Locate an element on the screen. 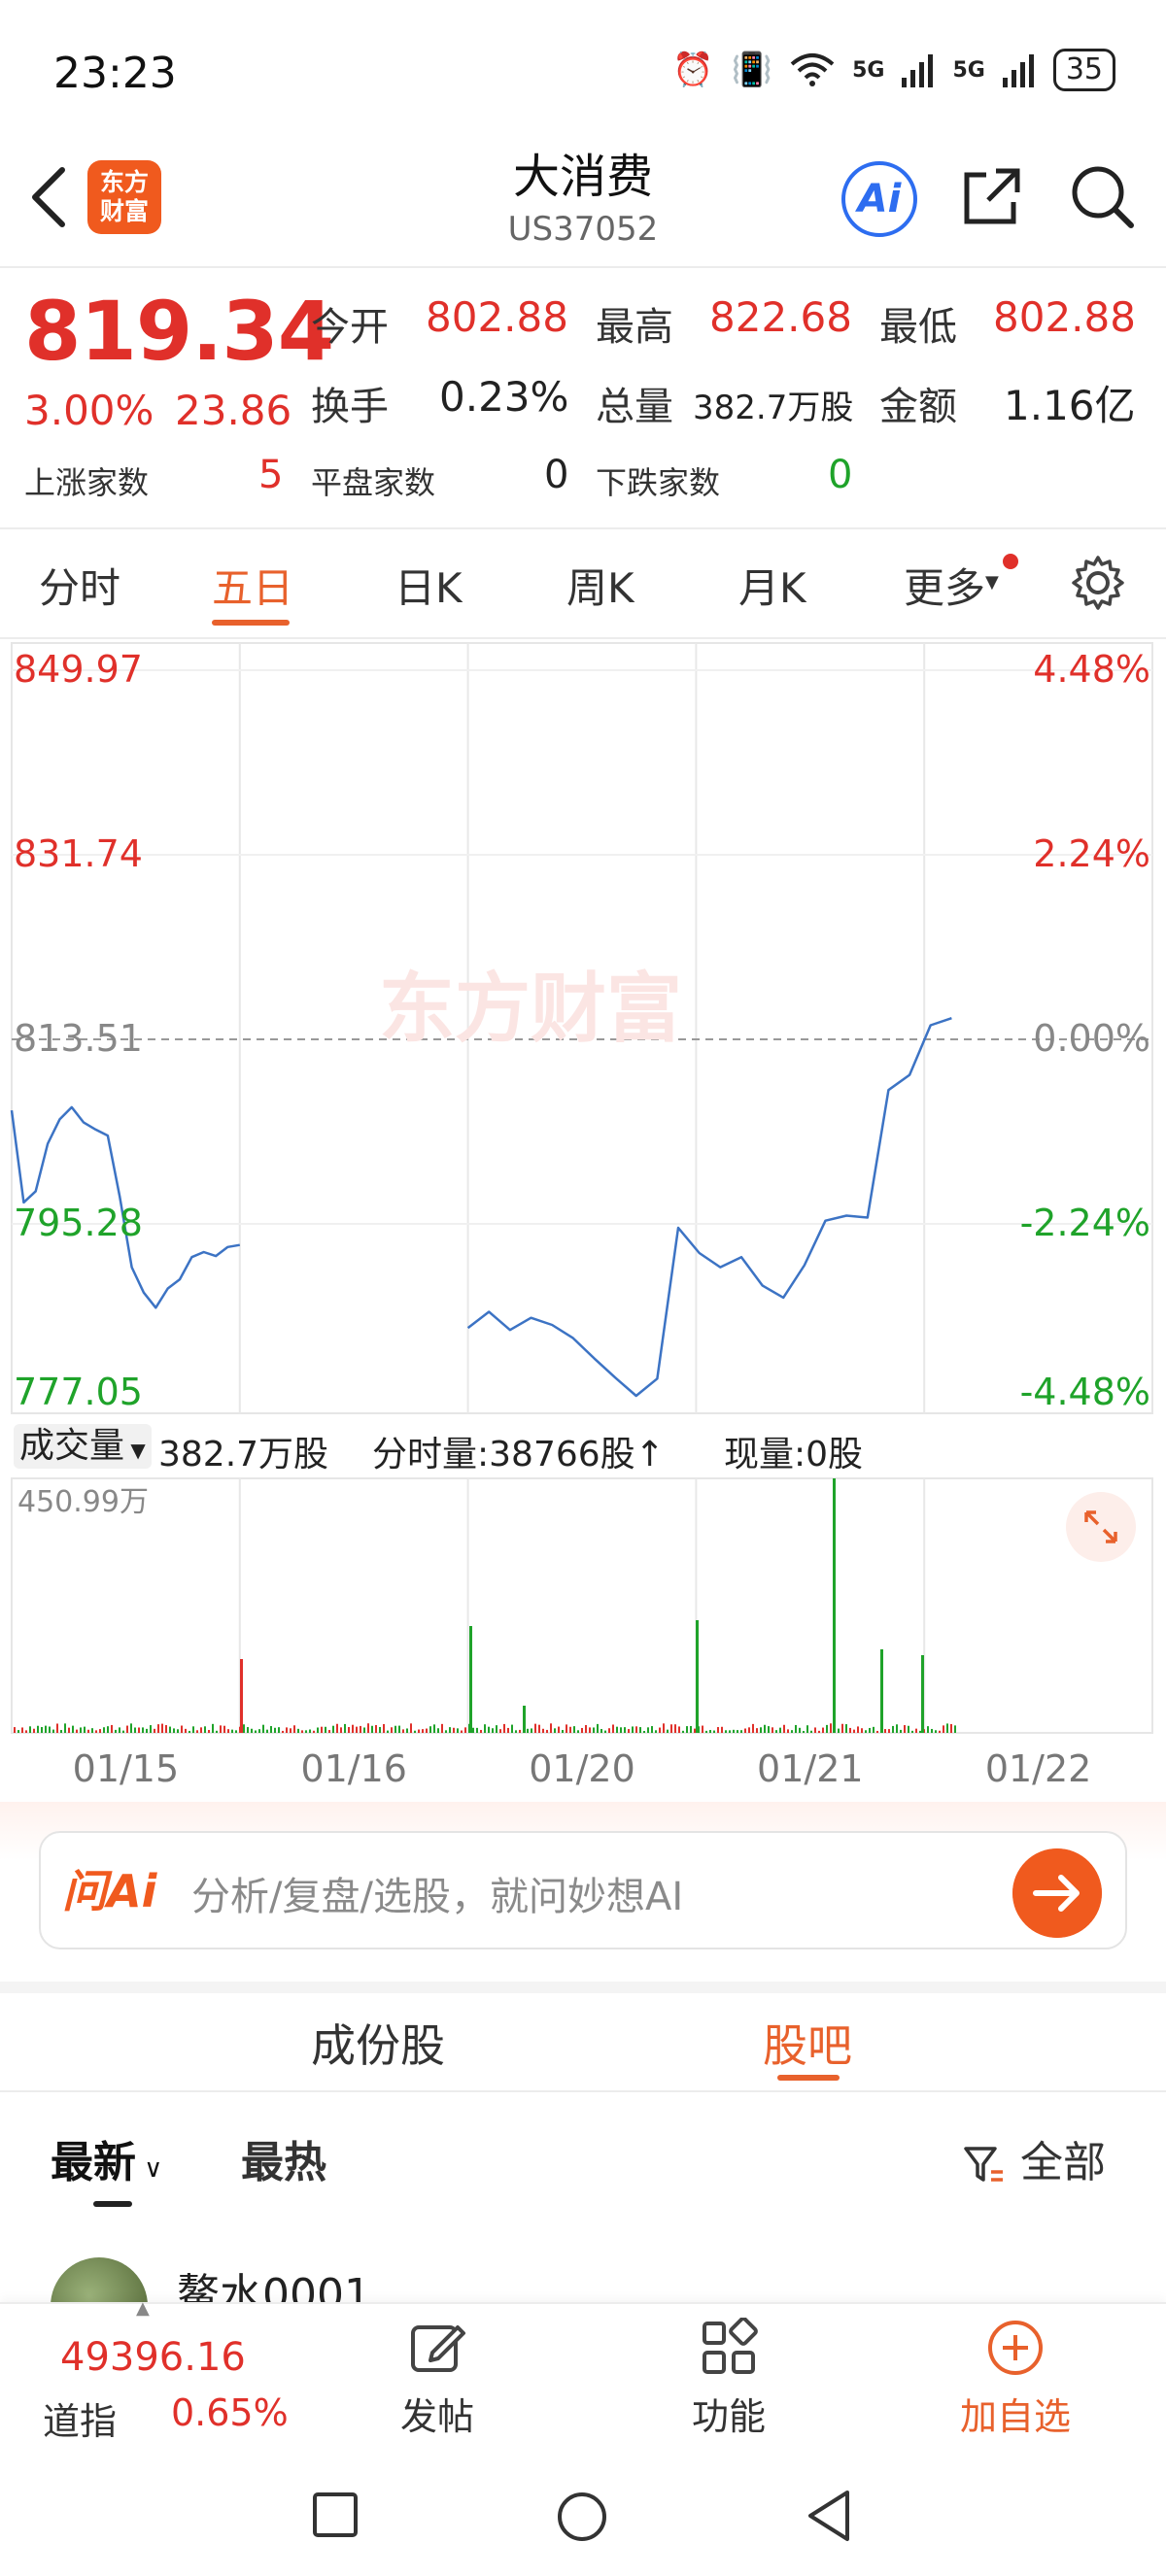 Image resolution: width=1166 pixels, height=2576 pixels. tab-stock-forum: 股吧 is located at coordinates (807, 2043).